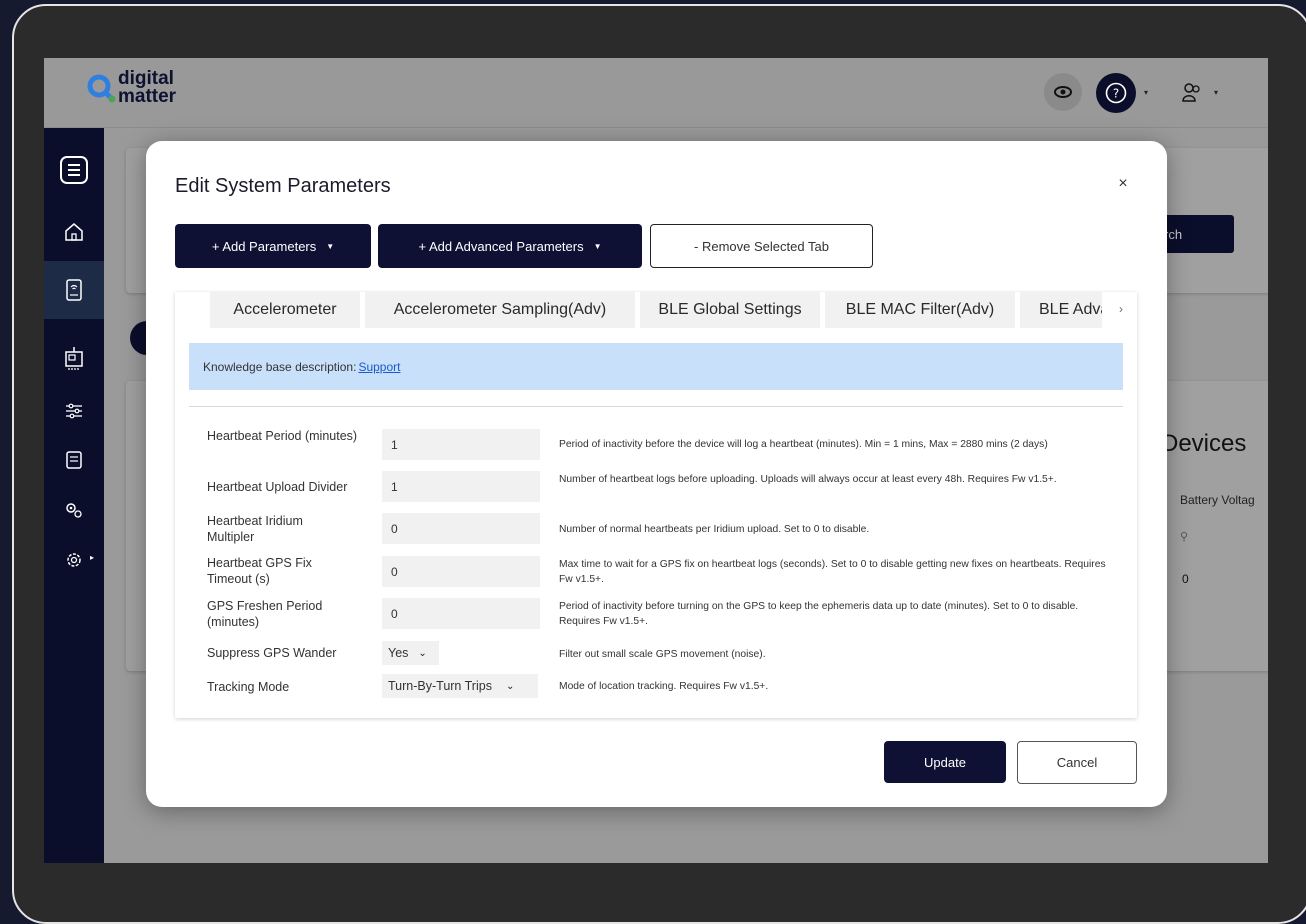 The width and height of the screenshot is (1306, 924). I want to click on background-devices-heading: Devices, so click(1204, 443).